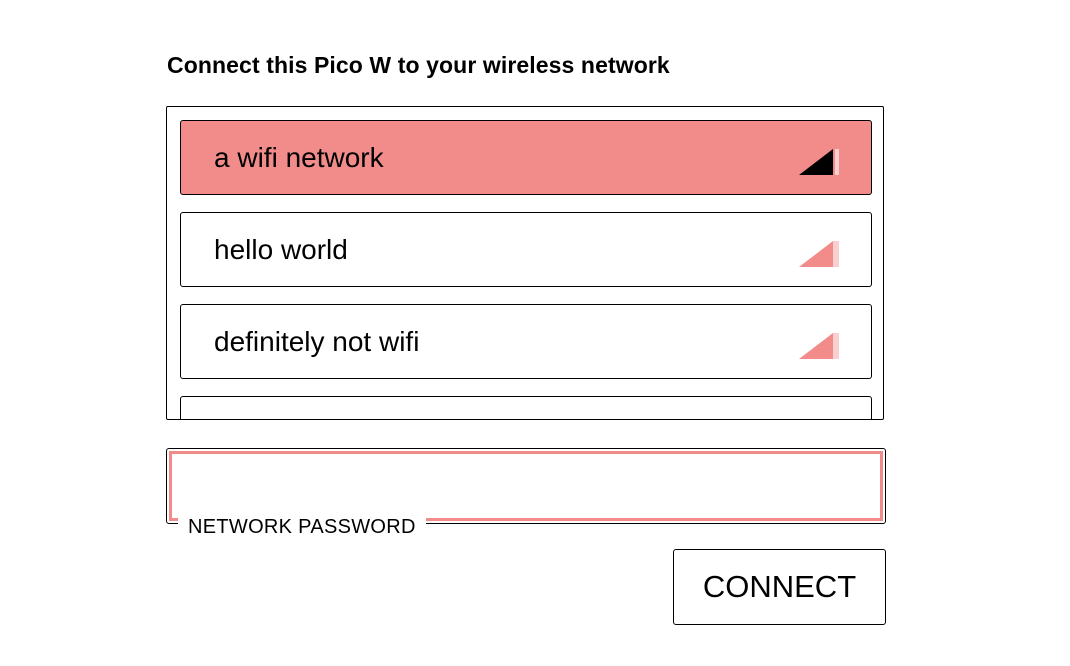 The image size is (1070, 666). What do you see at coordinates (526, 407) in the screenshot?
I see `network-item` at bounding box center [526, 407].